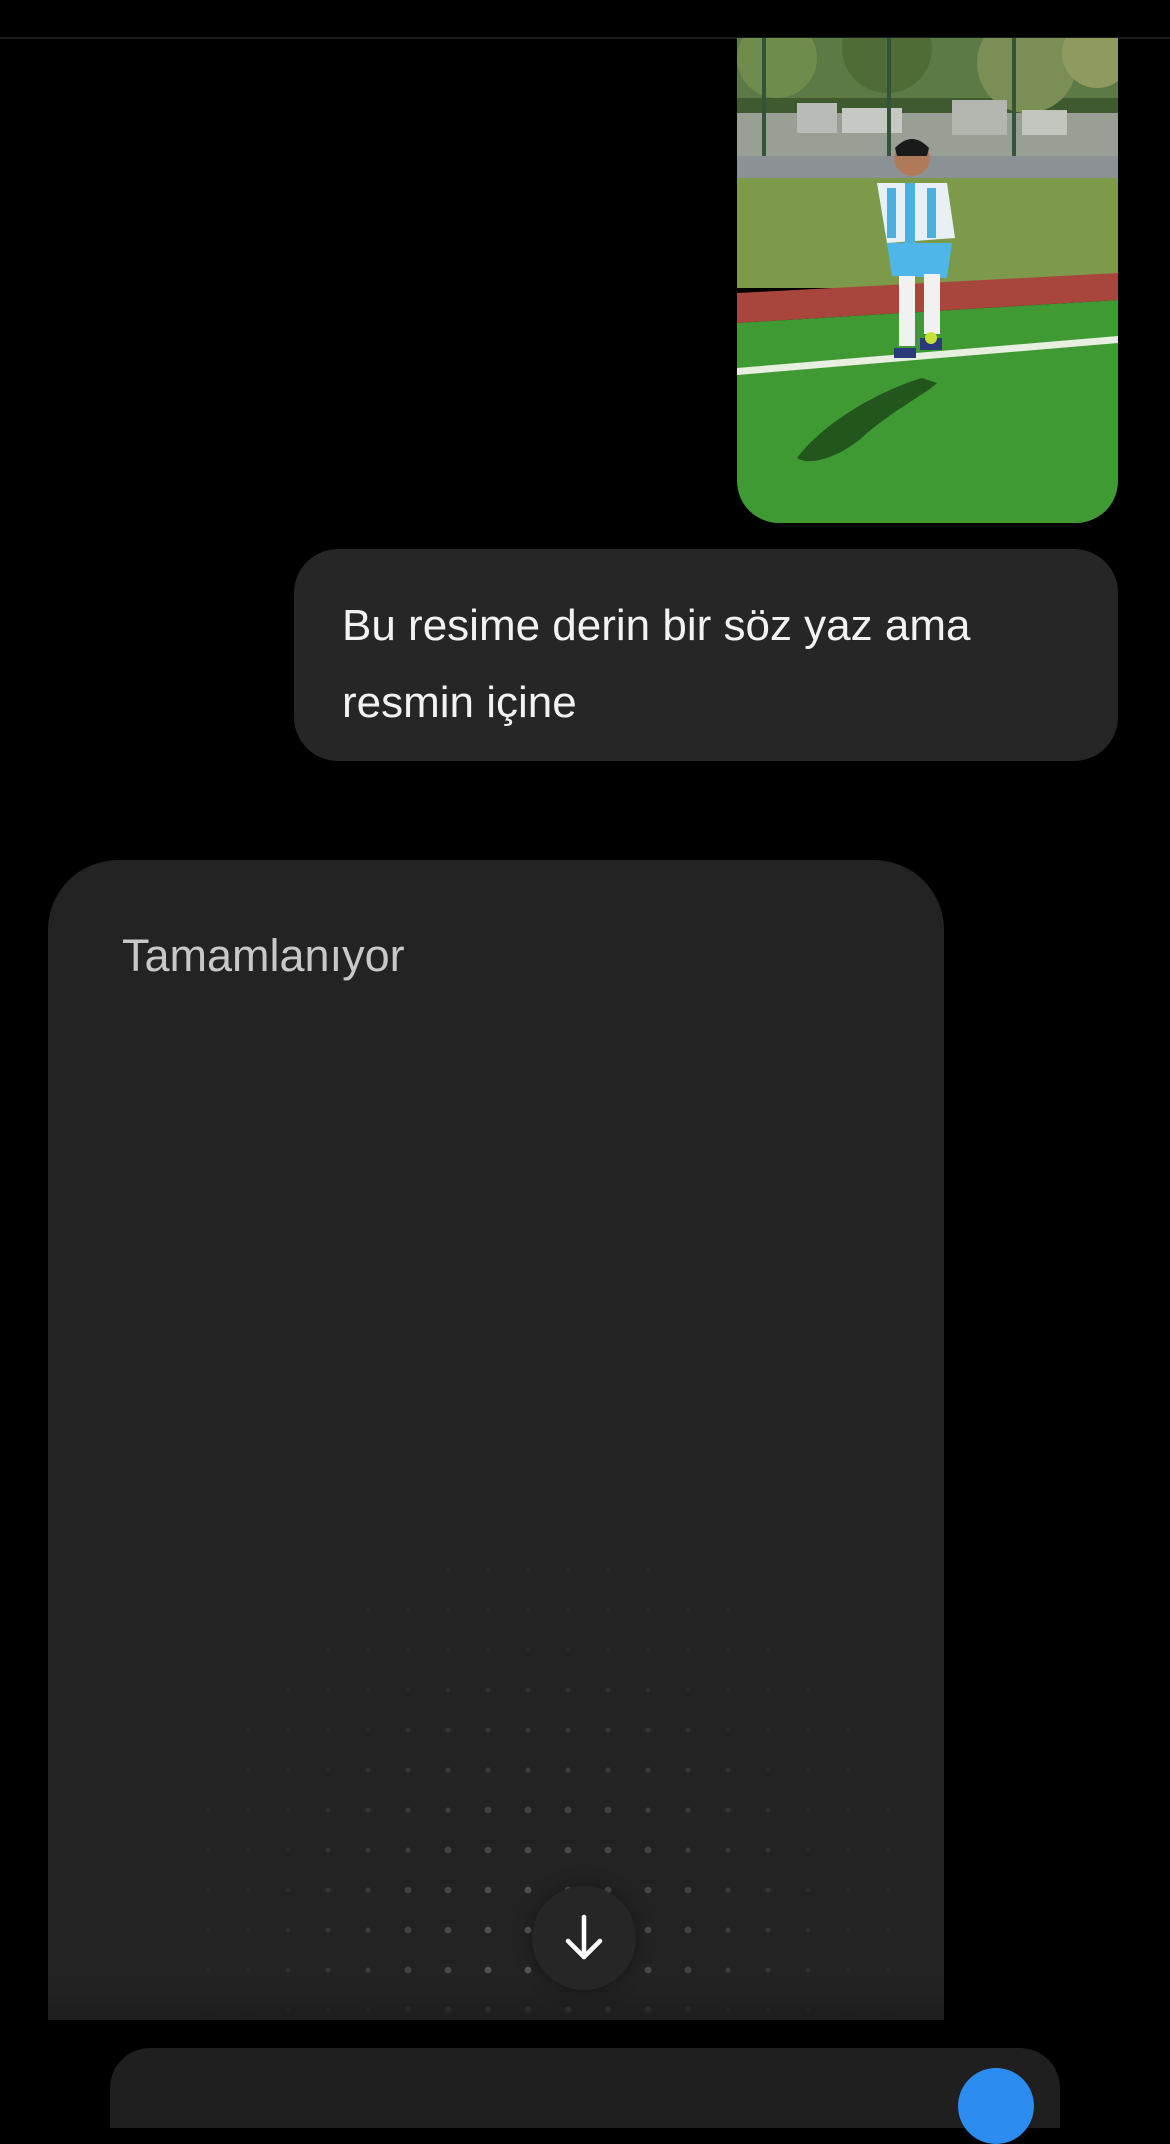  I want to click on user-photo-message, so click(927, 280).